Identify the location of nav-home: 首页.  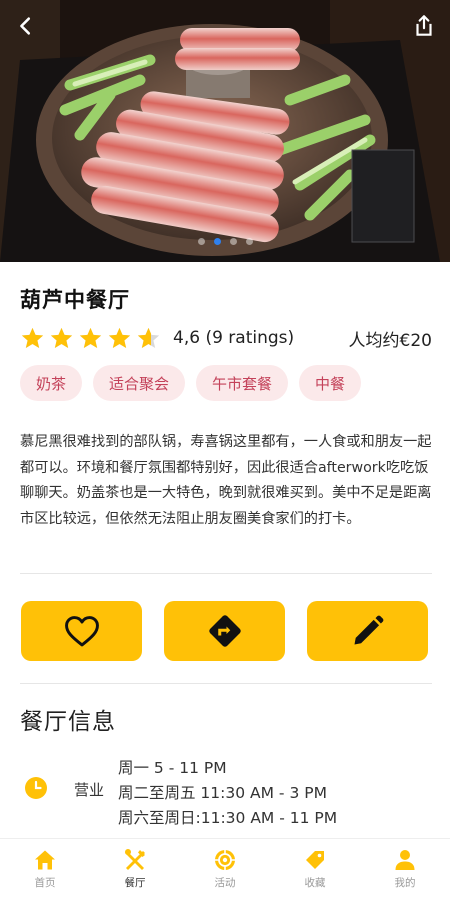
(45, 870).